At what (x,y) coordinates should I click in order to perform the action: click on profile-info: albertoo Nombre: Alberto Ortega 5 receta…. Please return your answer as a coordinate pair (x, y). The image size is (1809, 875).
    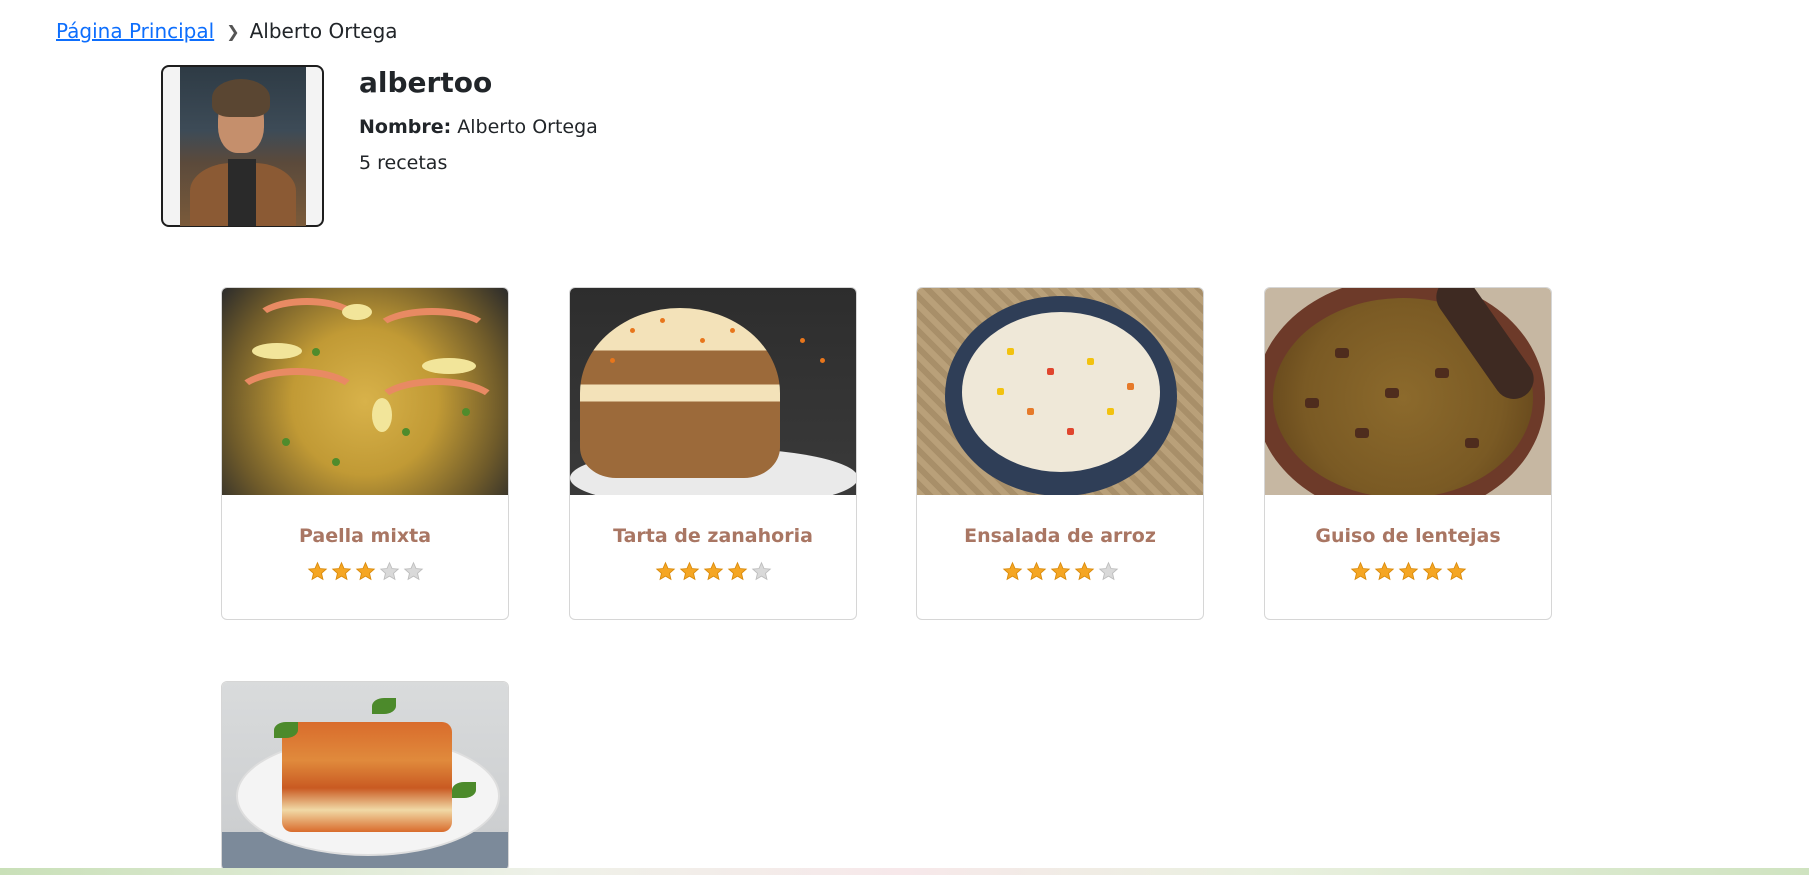
    Looking at the image, I should click on (478, 120).